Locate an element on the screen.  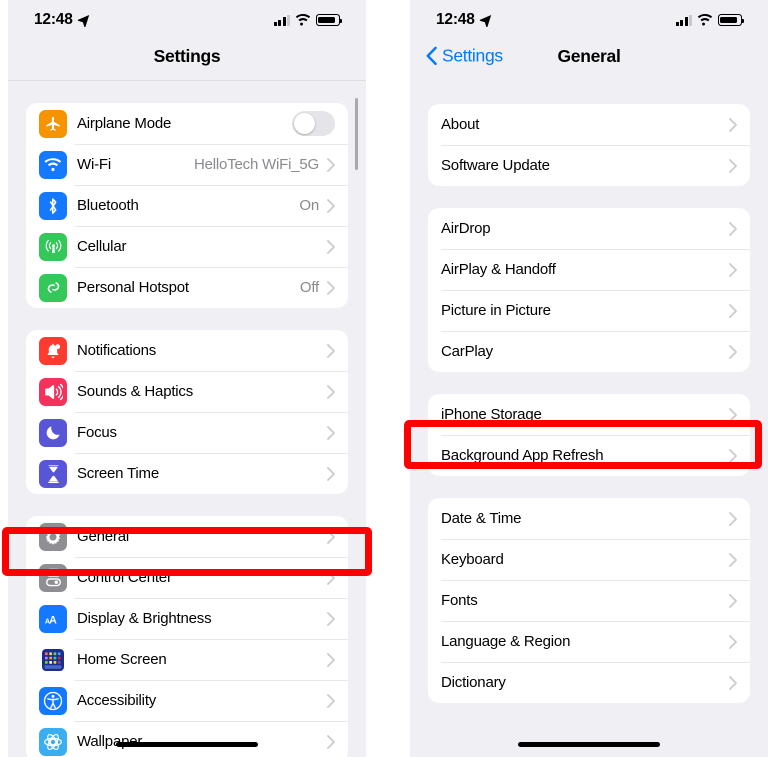
settings-row-focus: Focus is located at coordinates (187, 432).